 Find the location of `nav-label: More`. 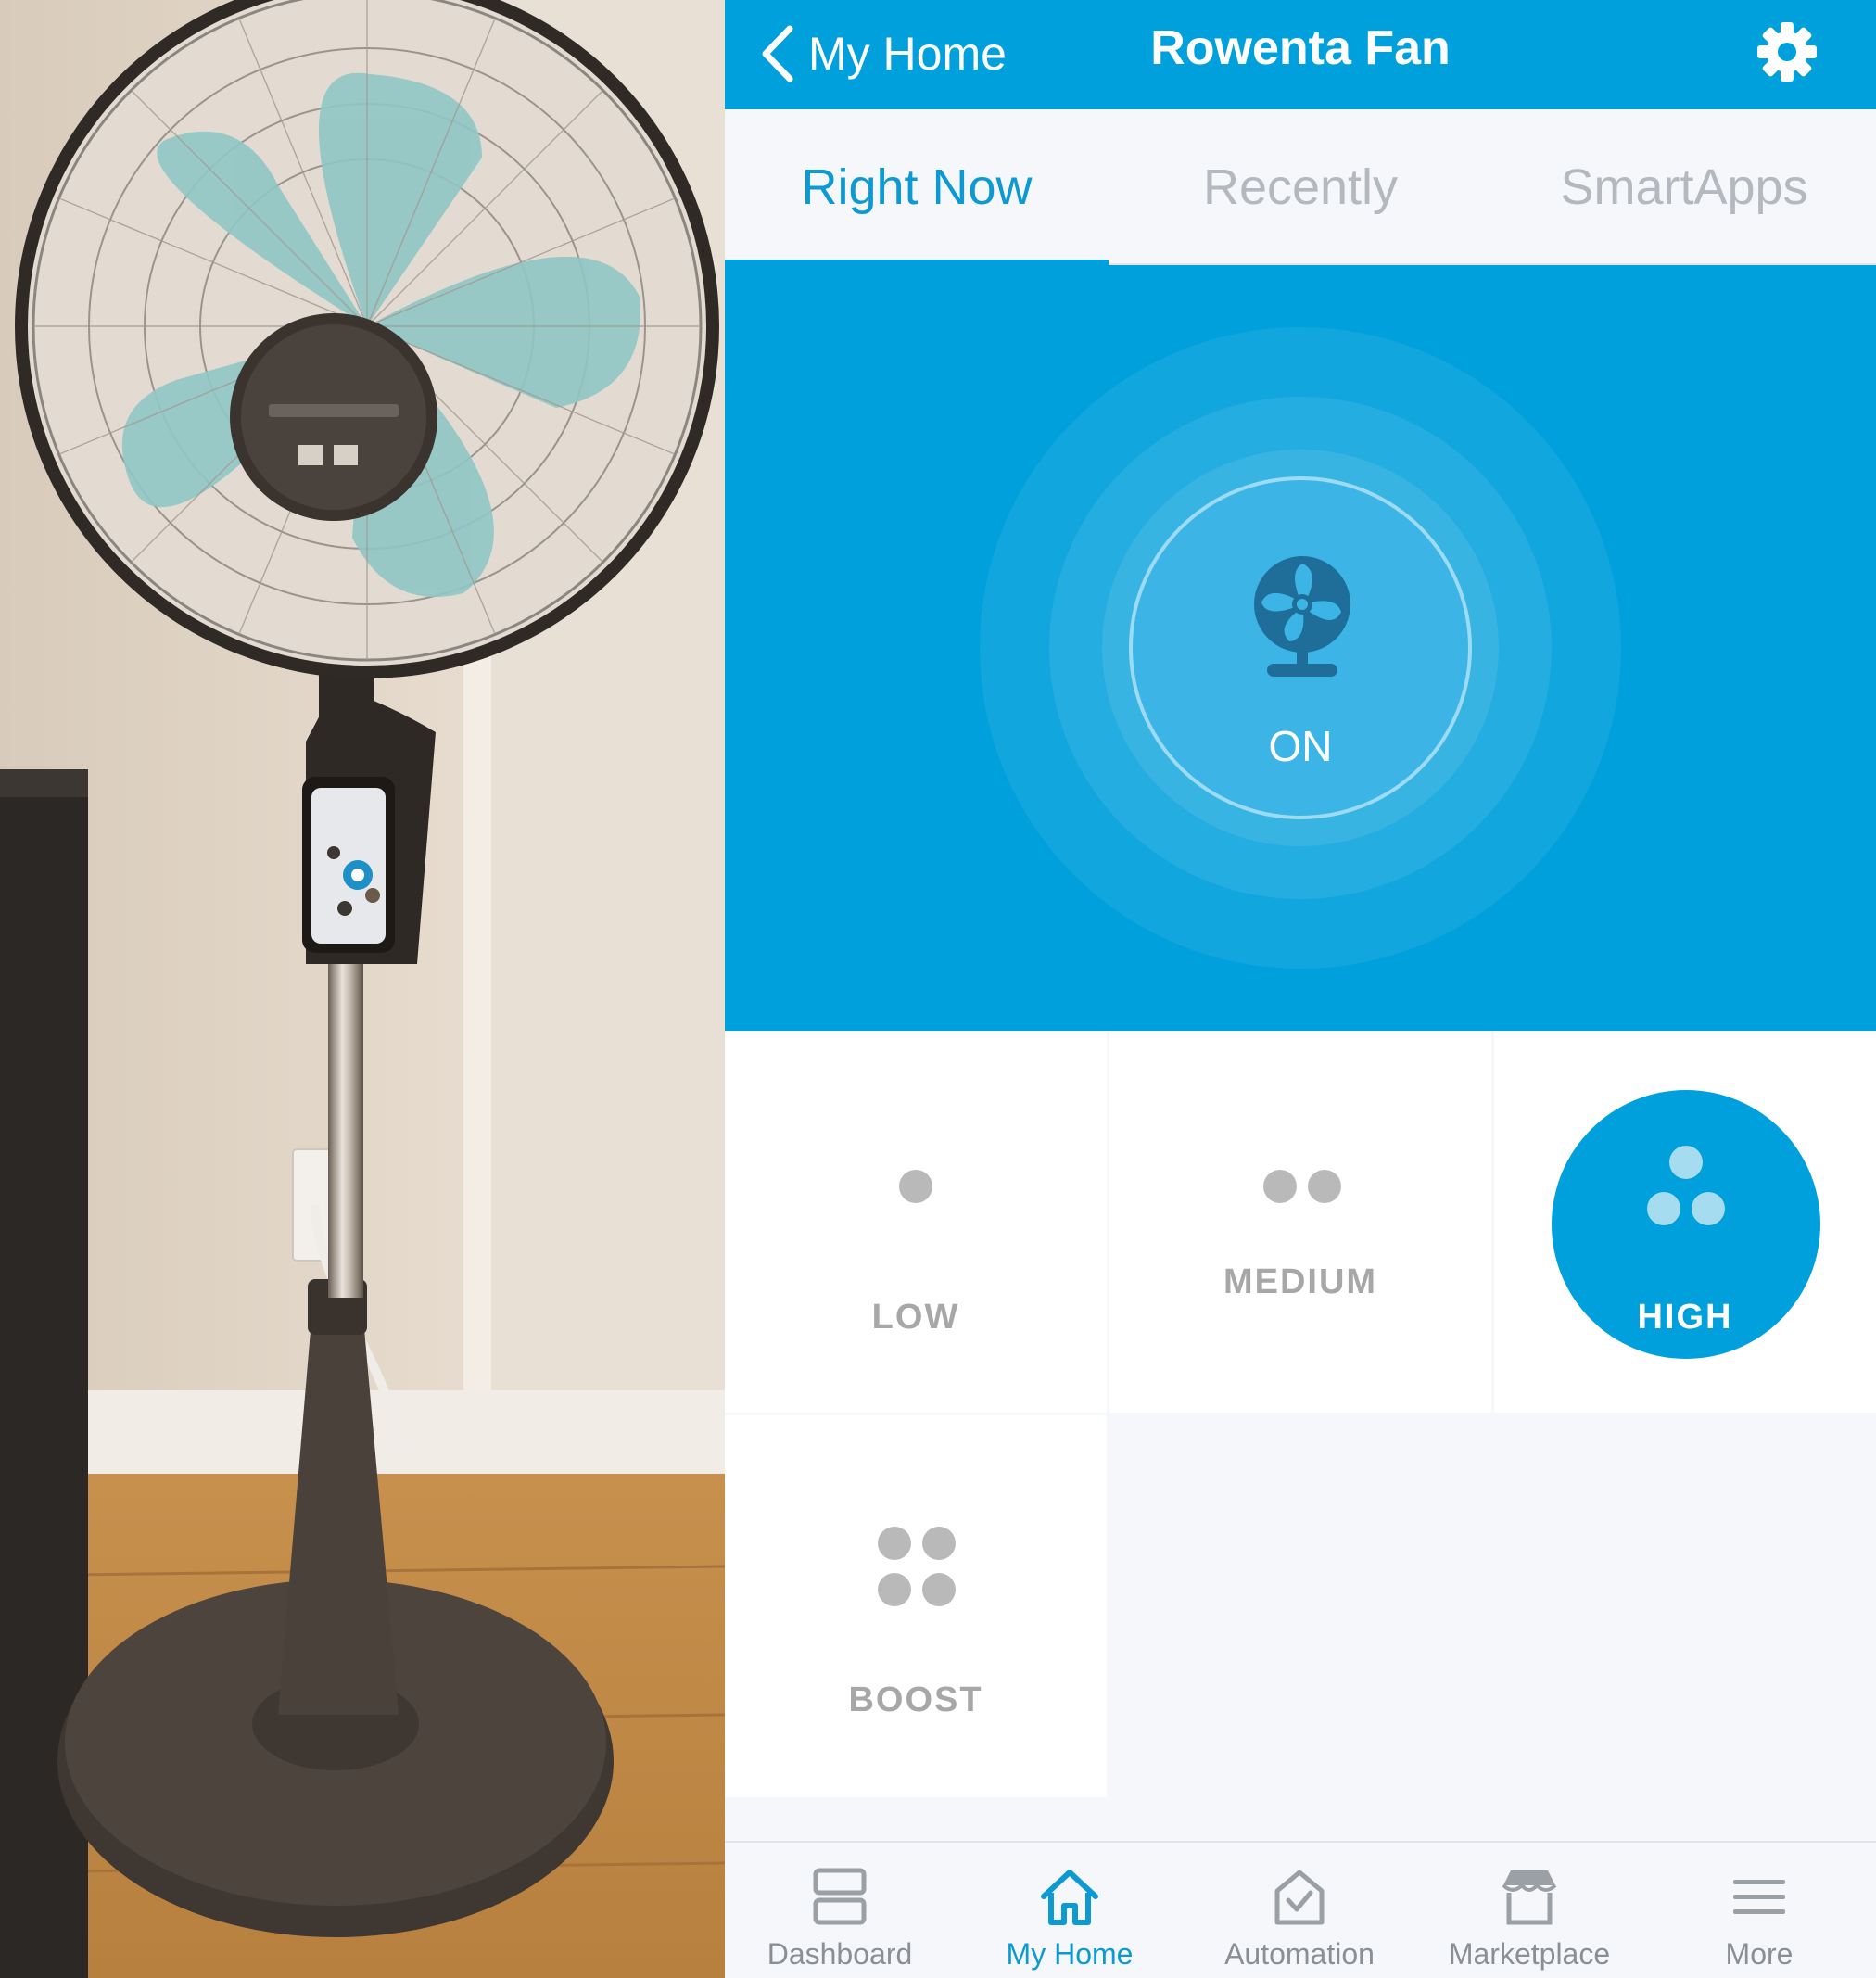

nav-label: More is located at coordinates (1759, 1954).